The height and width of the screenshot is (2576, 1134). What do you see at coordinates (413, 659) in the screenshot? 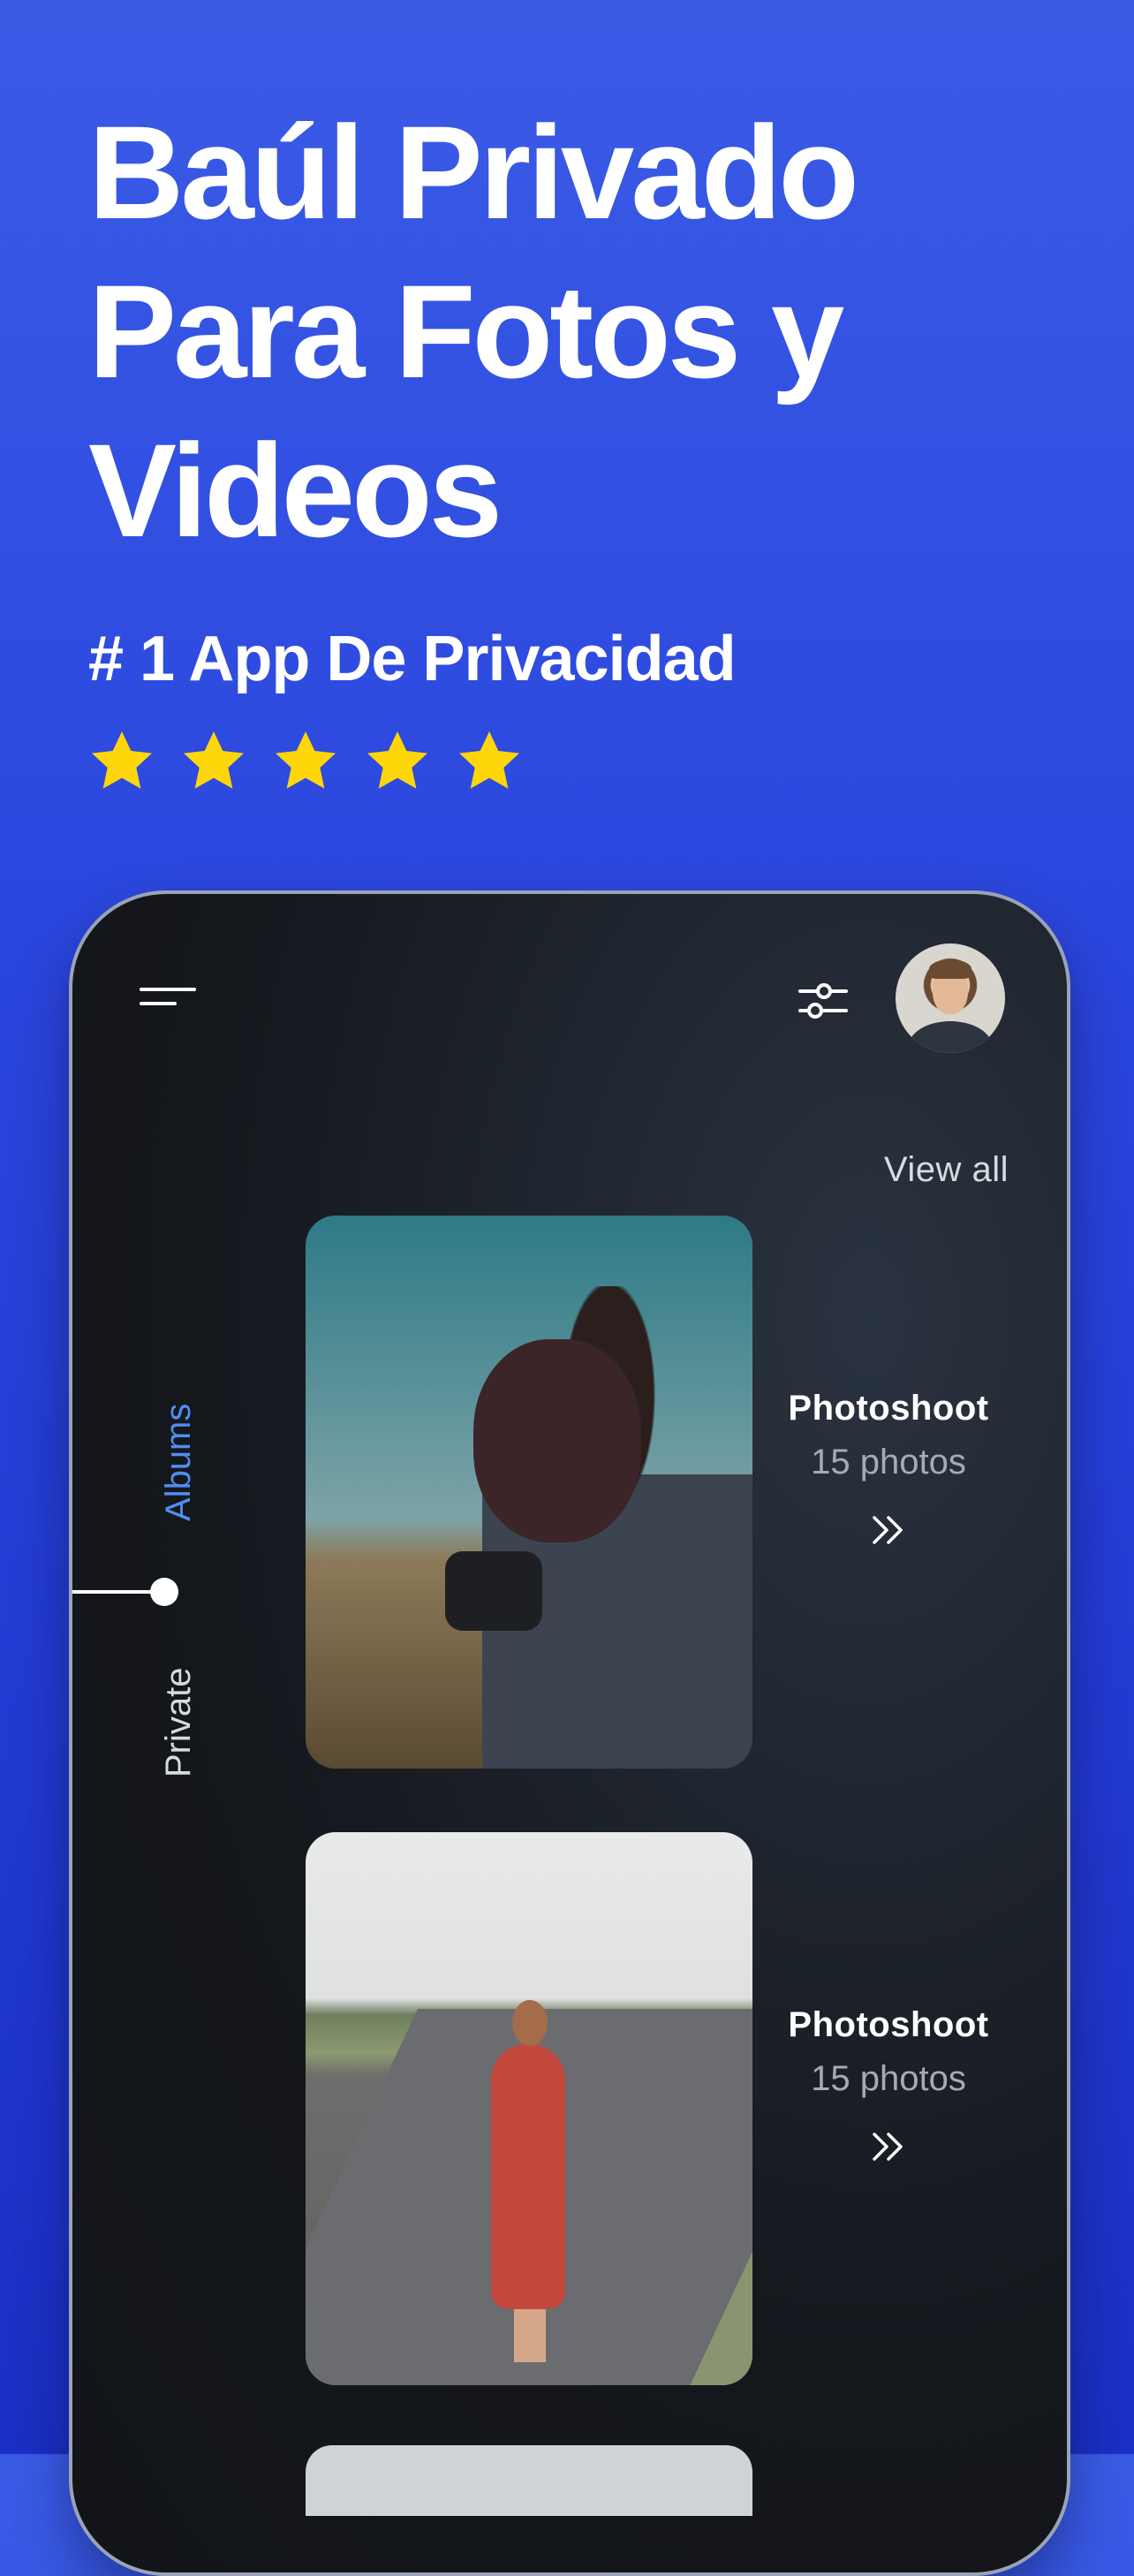
I see `hero-subtitle: # 1 App De Privacidad` at bounding box center [413, 659].